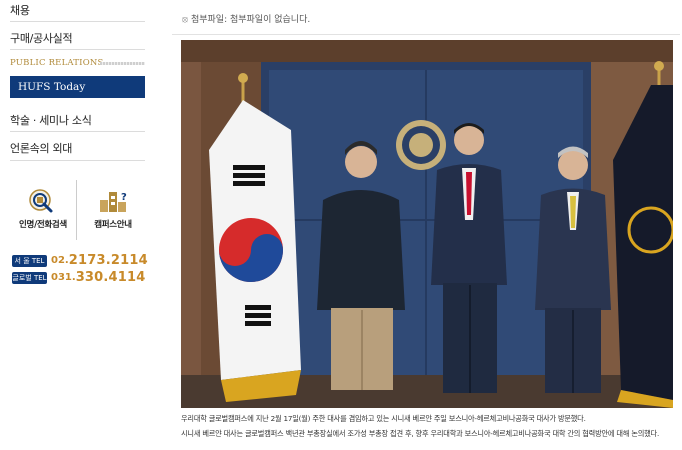 This screenshot has width=682, height=450. What do you see at coordinates (63, 277) in the screenshot?
I see `global-phone-prefix: 031.` at bounding box center [63, 277].